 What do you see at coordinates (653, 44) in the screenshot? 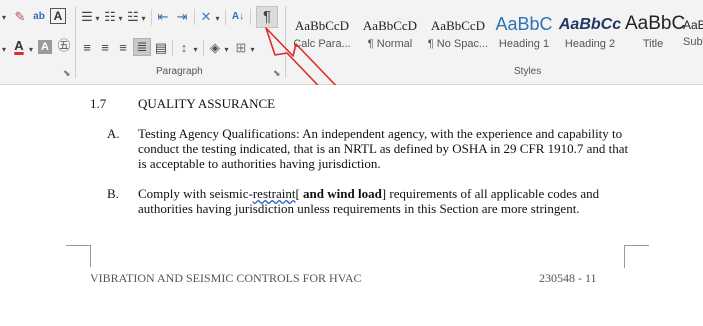
I see `style-name: Title` at bounding box center [653, 44].